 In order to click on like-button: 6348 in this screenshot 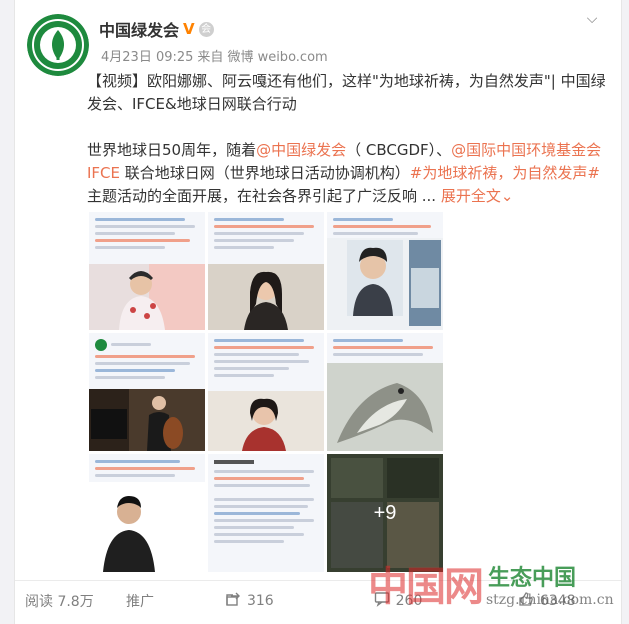, I will do `click(546, 601)`.